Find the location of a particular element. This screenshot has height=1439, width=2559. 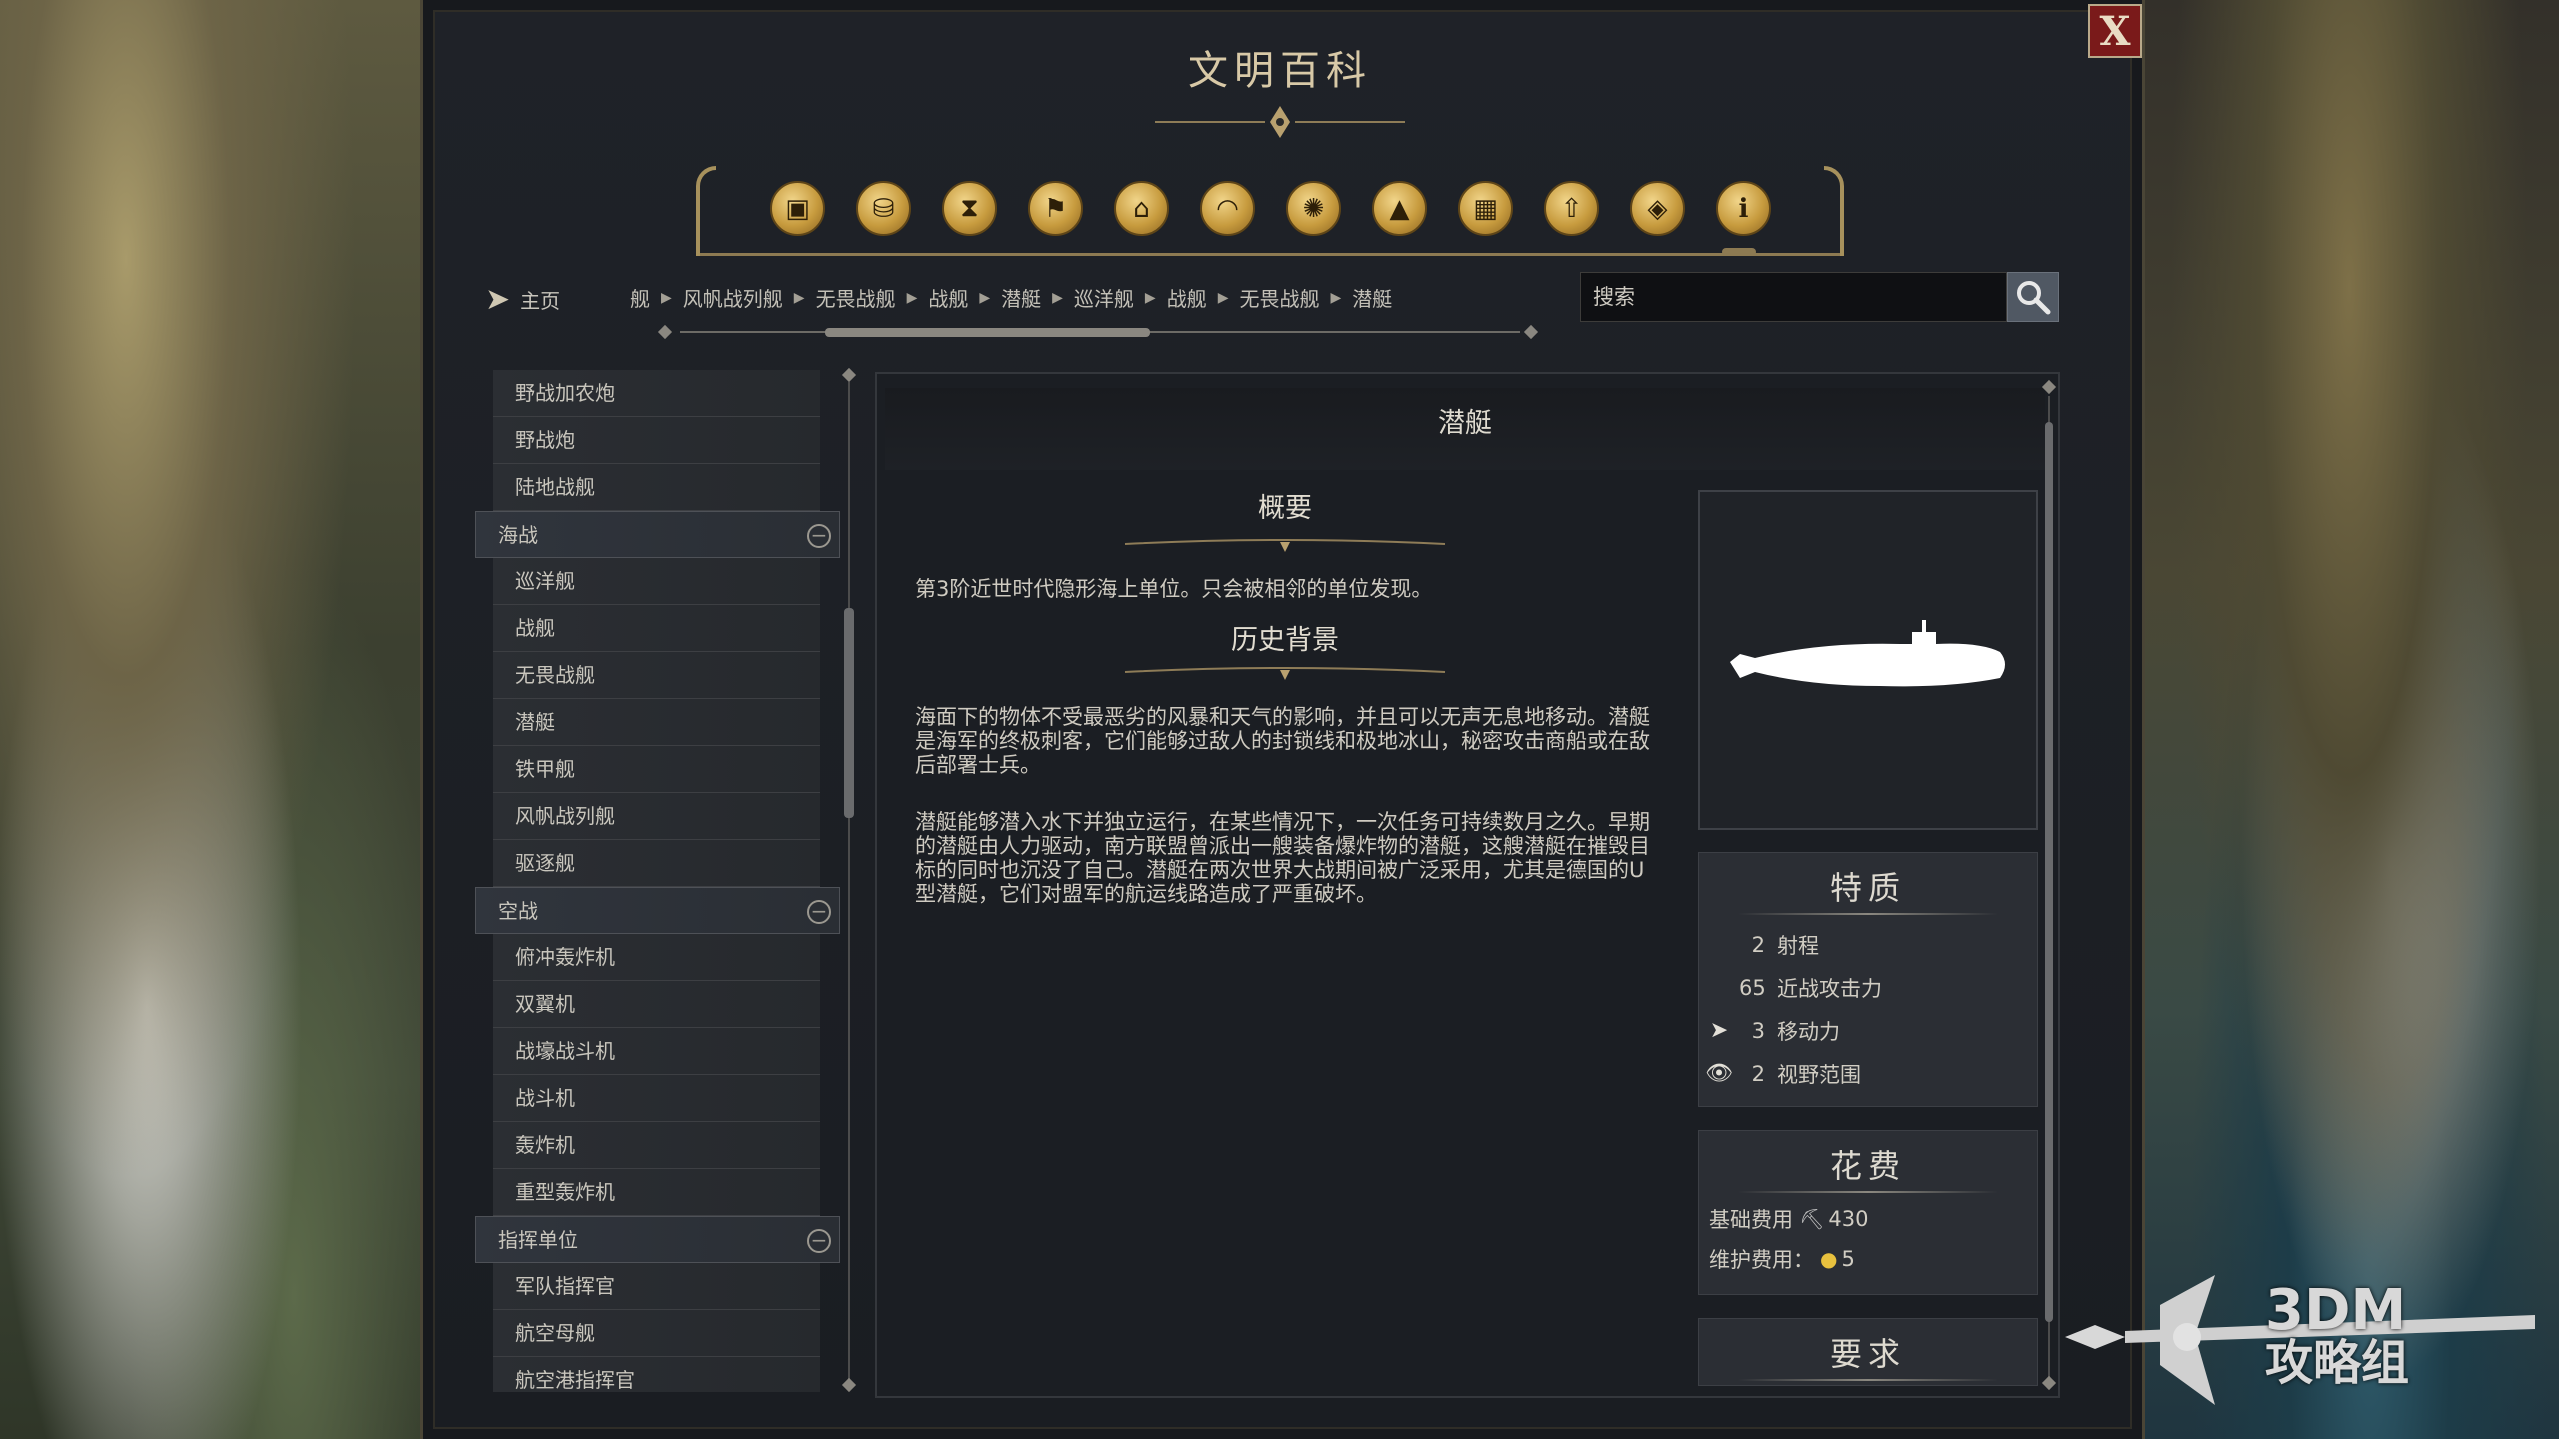

districts-icon: ⌂ is located at coordinates (1141, 208).